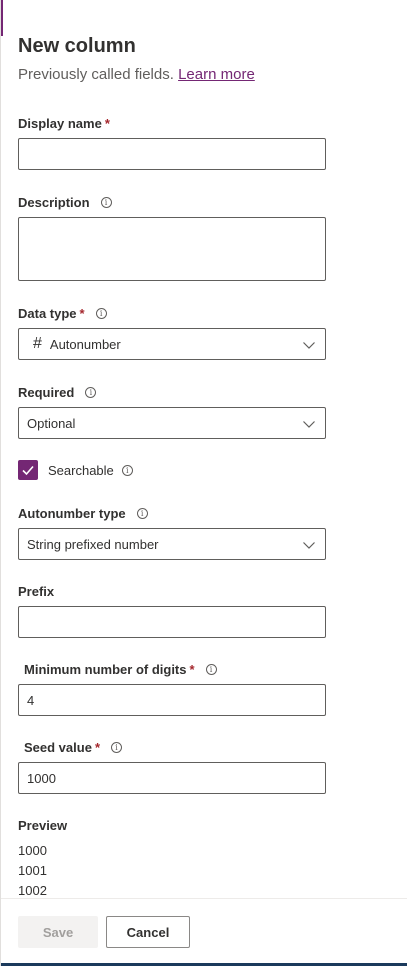 Image resolution: width=407 pixels, height=966 pixels. What do you see at coordinates (77, 46) in the screenshot?
I see `panel-title: New column` at bounding box center [77, 46].